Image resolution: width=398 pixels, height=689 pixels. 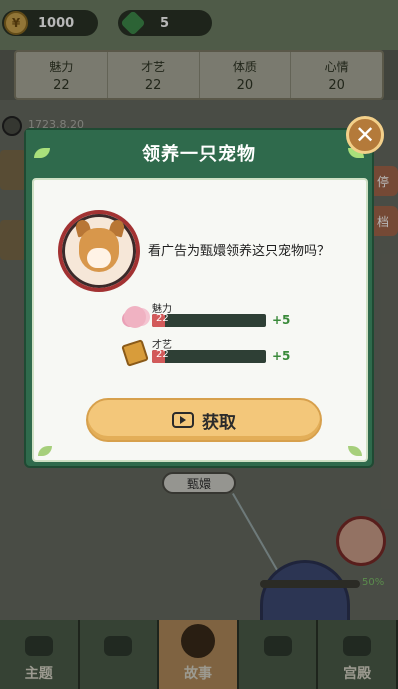 I want to click on dialog-header: 领养一只宠物, so click(x=199, y=153).